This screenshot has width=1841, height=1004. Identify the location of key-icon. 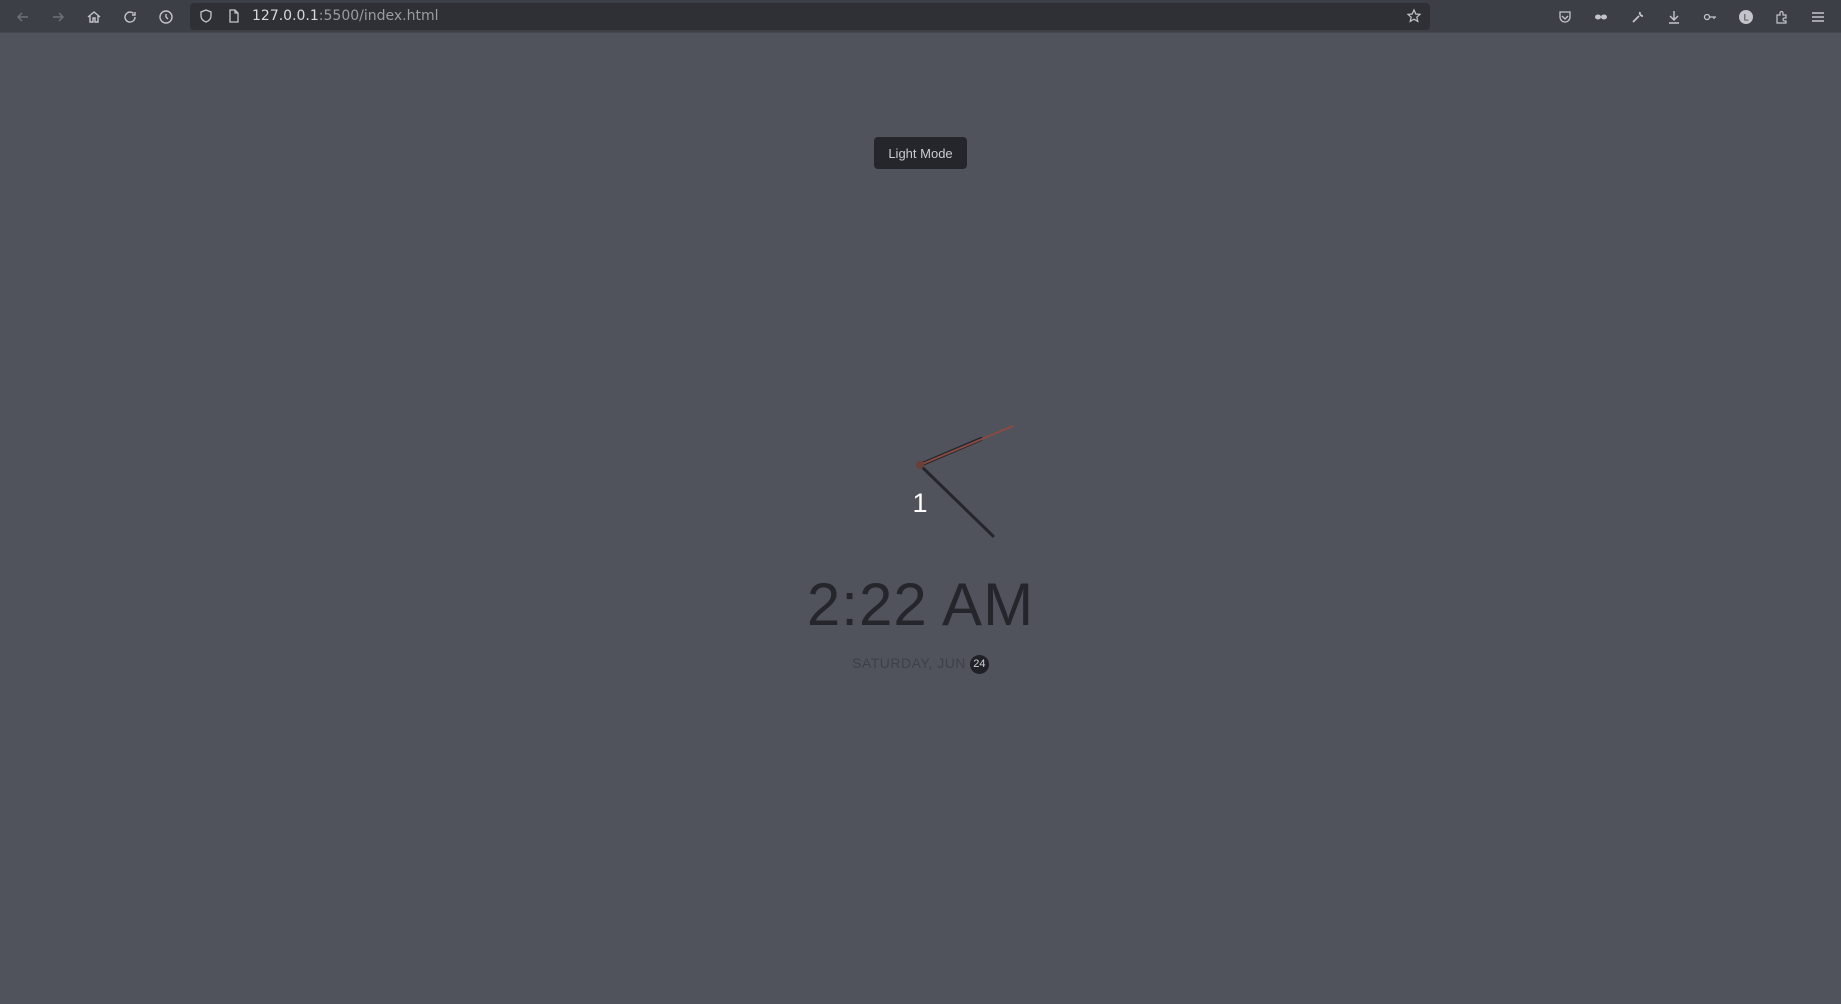
(1710, 17).